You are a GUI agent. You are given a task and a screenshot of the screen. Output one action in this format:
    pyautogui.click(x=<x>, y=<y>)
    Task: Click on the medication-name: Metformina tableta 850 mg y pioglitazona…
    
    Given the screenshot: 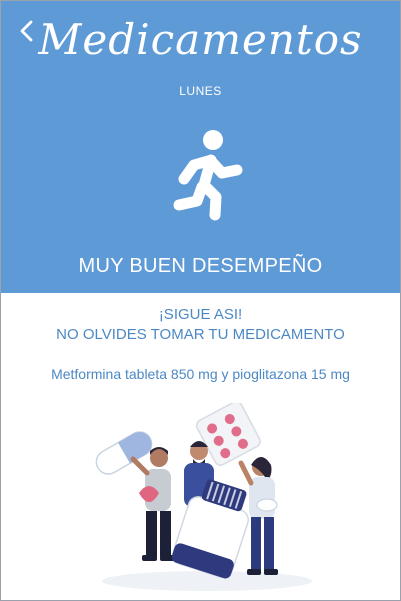 What is the action you would take?
    pyautogui.click(x=200, y=374)
    